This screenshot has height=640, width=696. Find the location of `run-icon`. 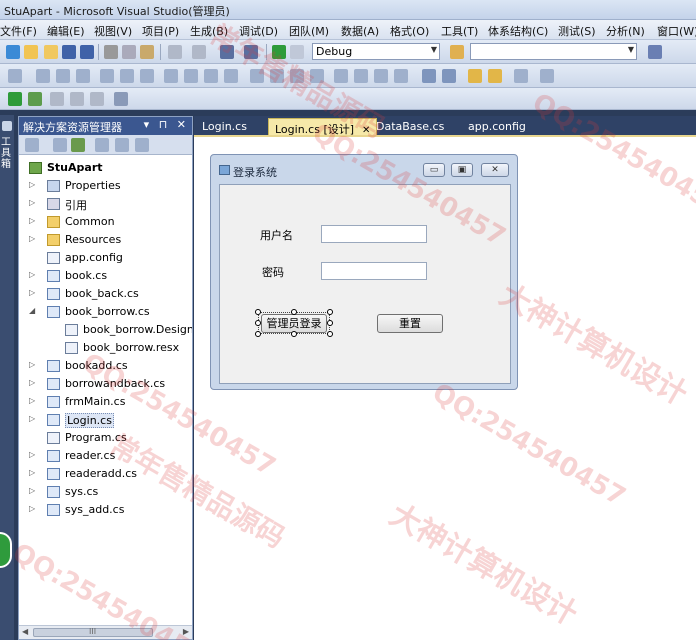

run-icon is located at coordinates (15, 99).